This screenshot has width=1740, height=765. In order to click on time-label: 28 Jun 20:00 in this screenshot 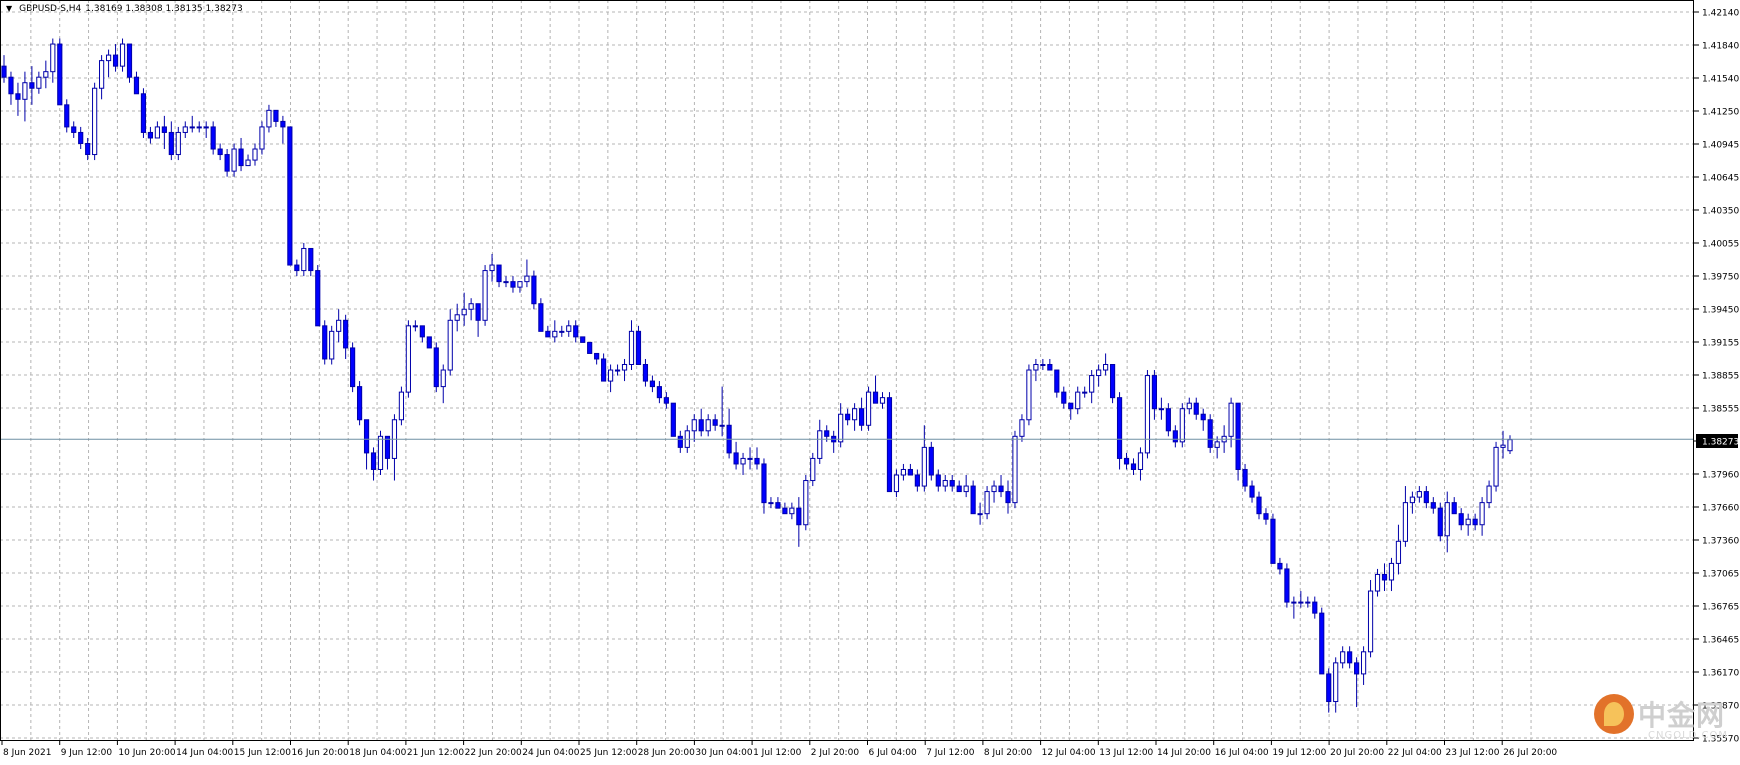, I will do `click(666, 753)`.